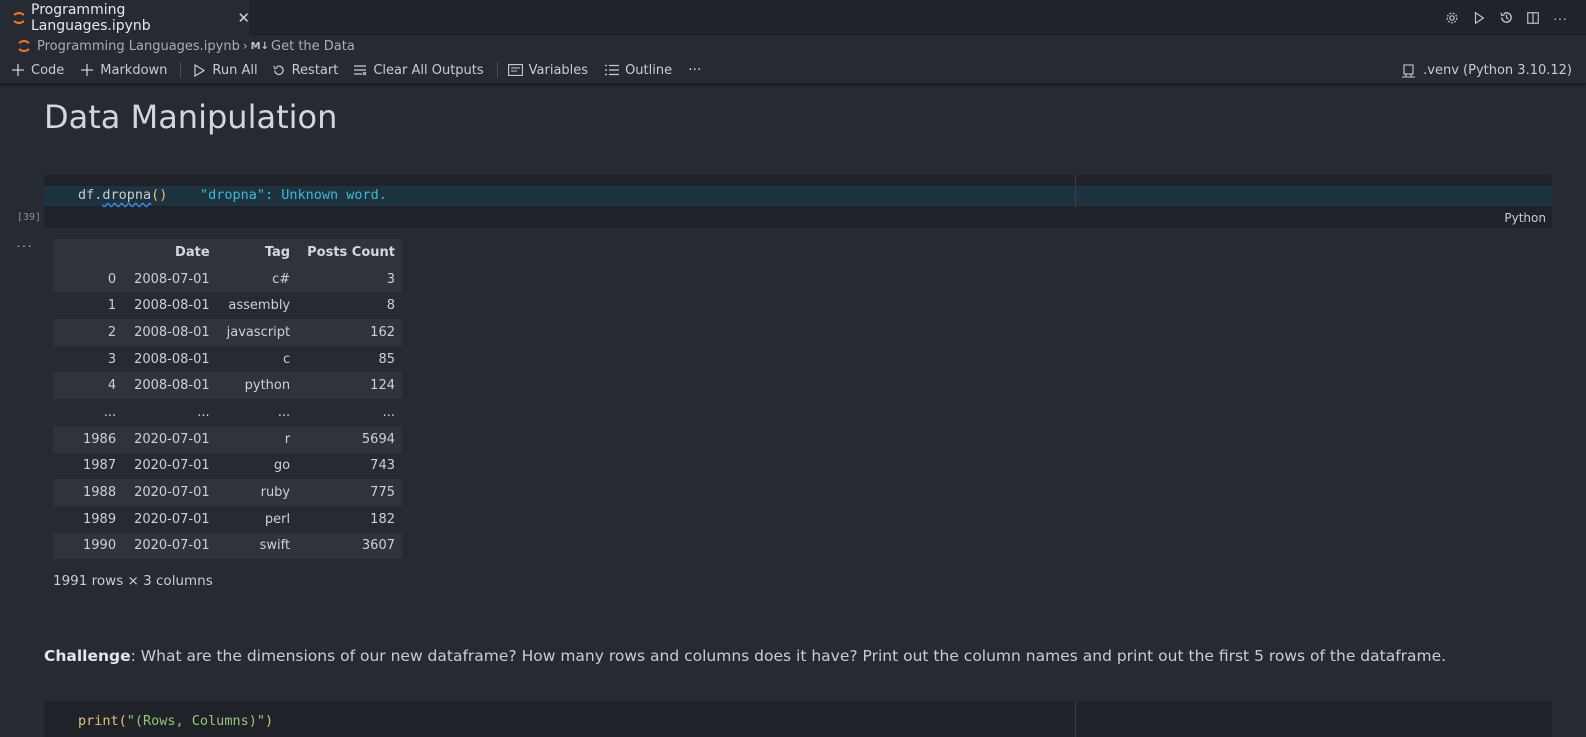  I want to click on table-row: 1986 2020-07-01 r 5694, so click(227, 439).